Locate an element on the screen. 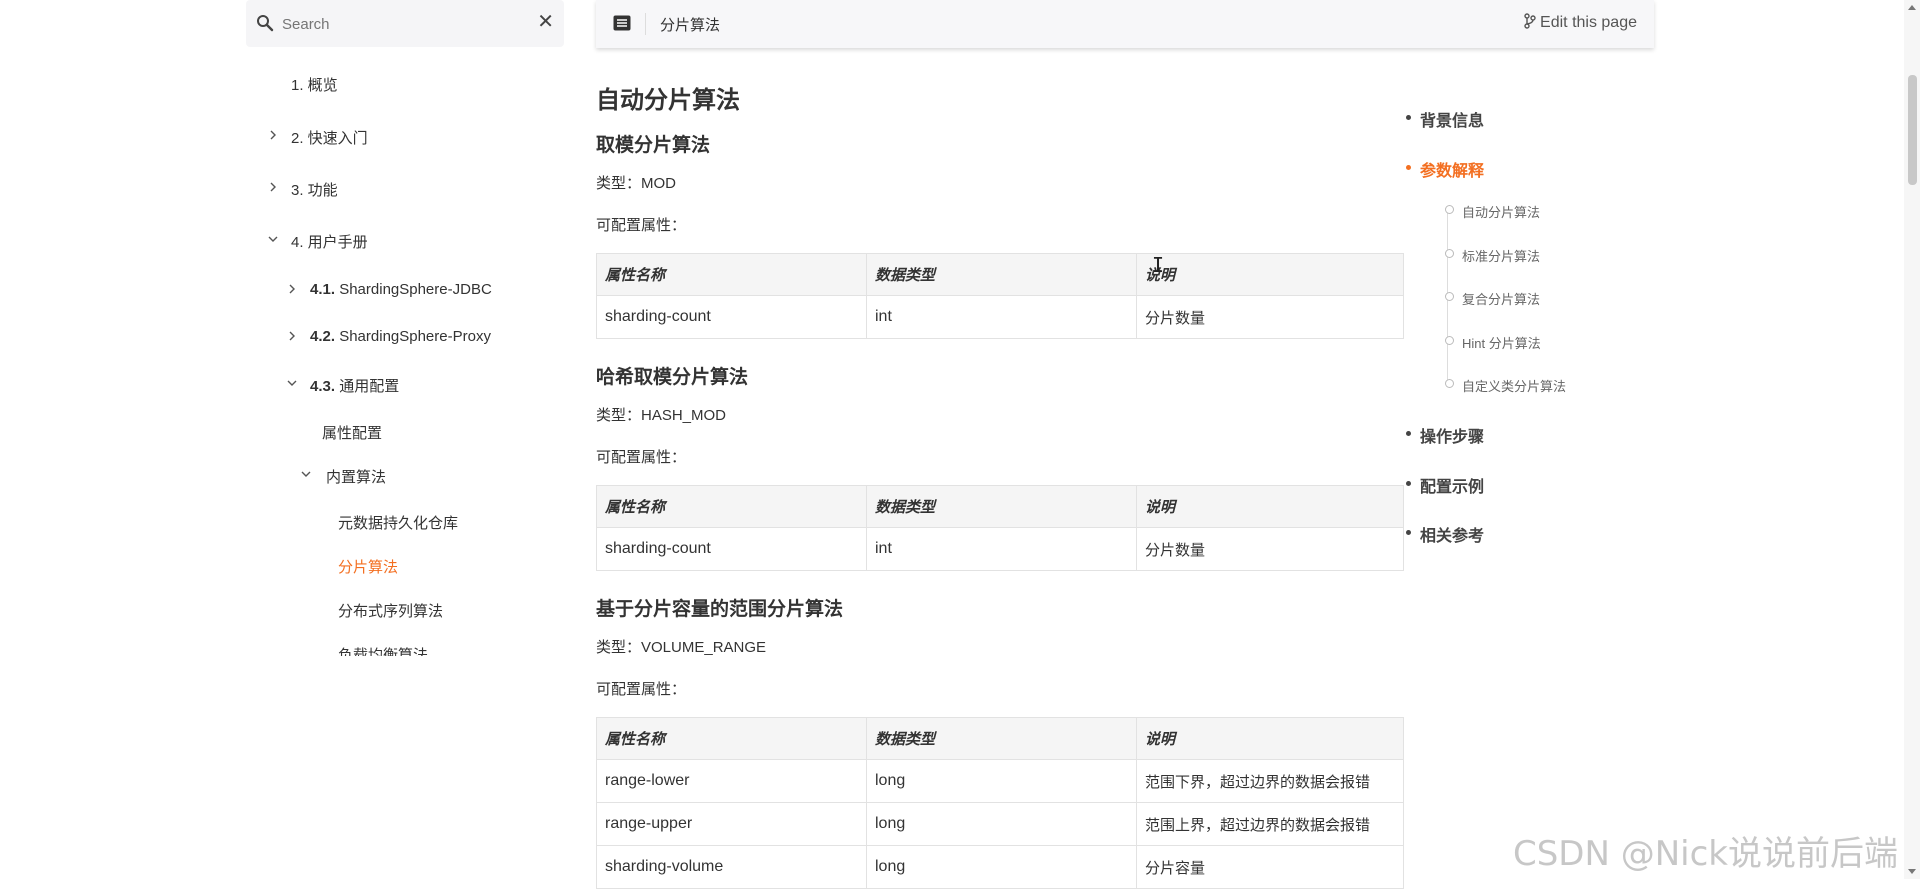  sidebar-item-props-config: 属性配置 is located at coordinates (352, 432).